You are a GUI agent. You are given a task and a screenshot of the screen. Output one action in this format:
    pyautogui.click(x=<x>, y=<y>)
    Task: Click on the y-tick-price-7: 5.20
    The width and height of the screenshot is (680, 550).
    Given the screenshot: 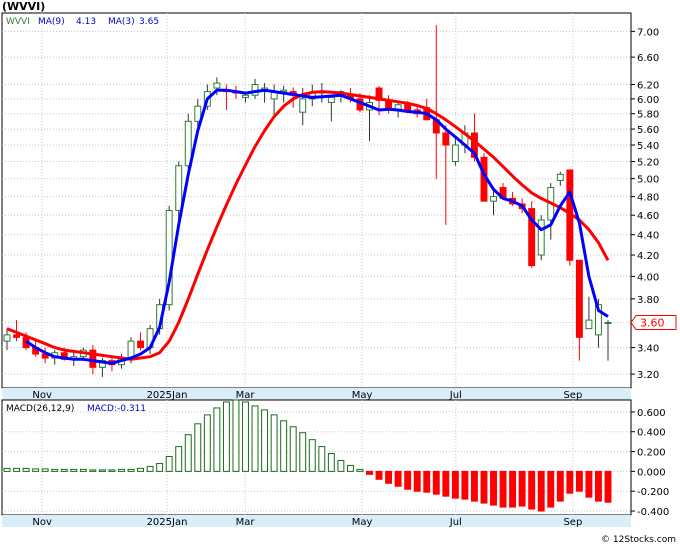 What is the action you would take?
    pyautogui.click(x=648, y=163)
    